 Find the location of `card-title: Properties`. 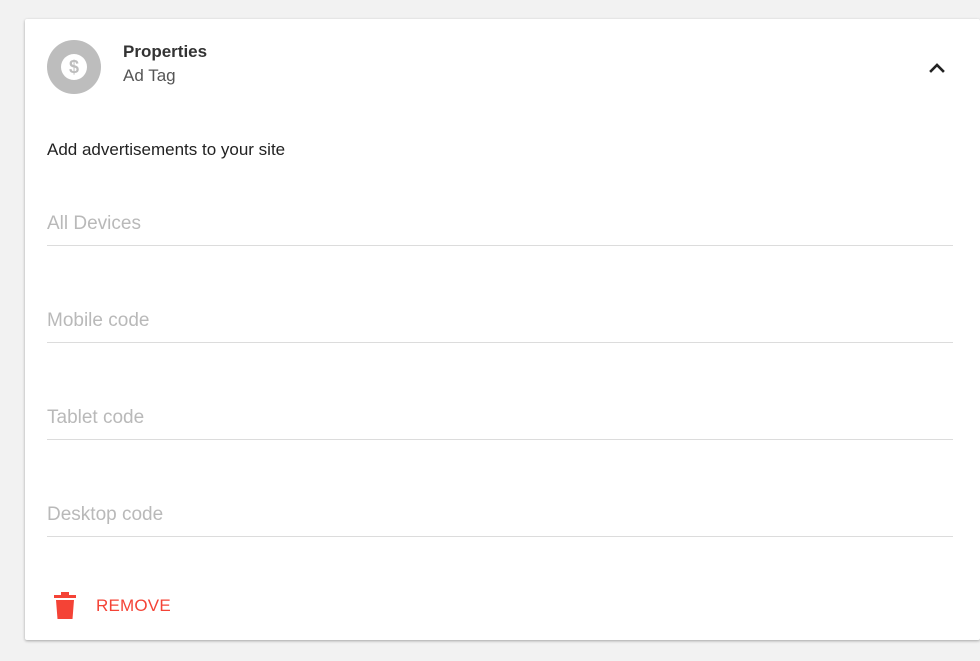

card-title: Properties is located at coordinates (165, 51).